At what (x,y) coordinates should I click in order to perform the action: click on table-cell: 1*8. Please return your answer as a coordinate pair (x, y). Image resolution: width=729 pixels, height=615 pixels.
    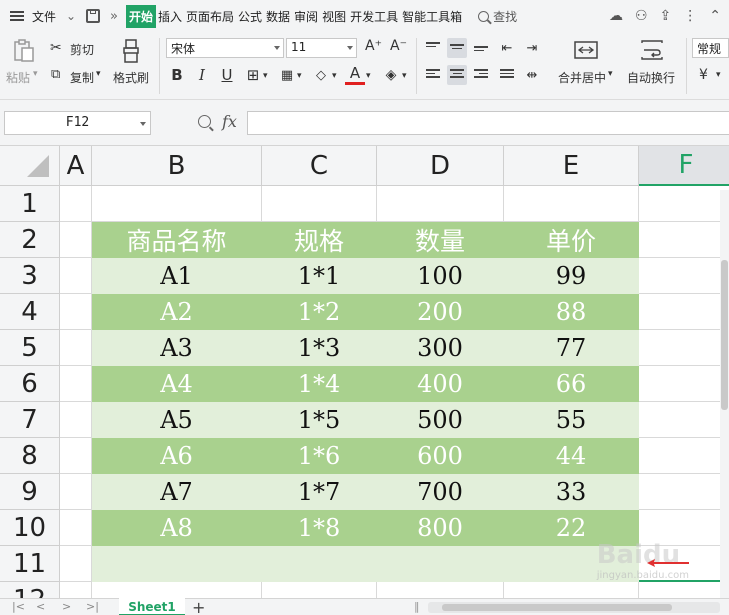
    Looking at the image, I should click on (319, 528).